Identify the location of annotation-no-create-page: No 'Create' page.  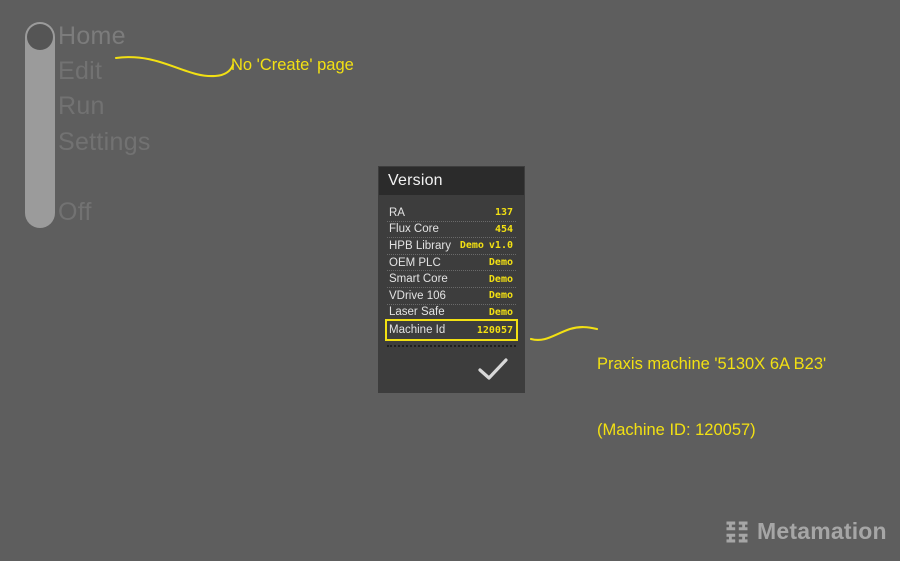
(292, 65).